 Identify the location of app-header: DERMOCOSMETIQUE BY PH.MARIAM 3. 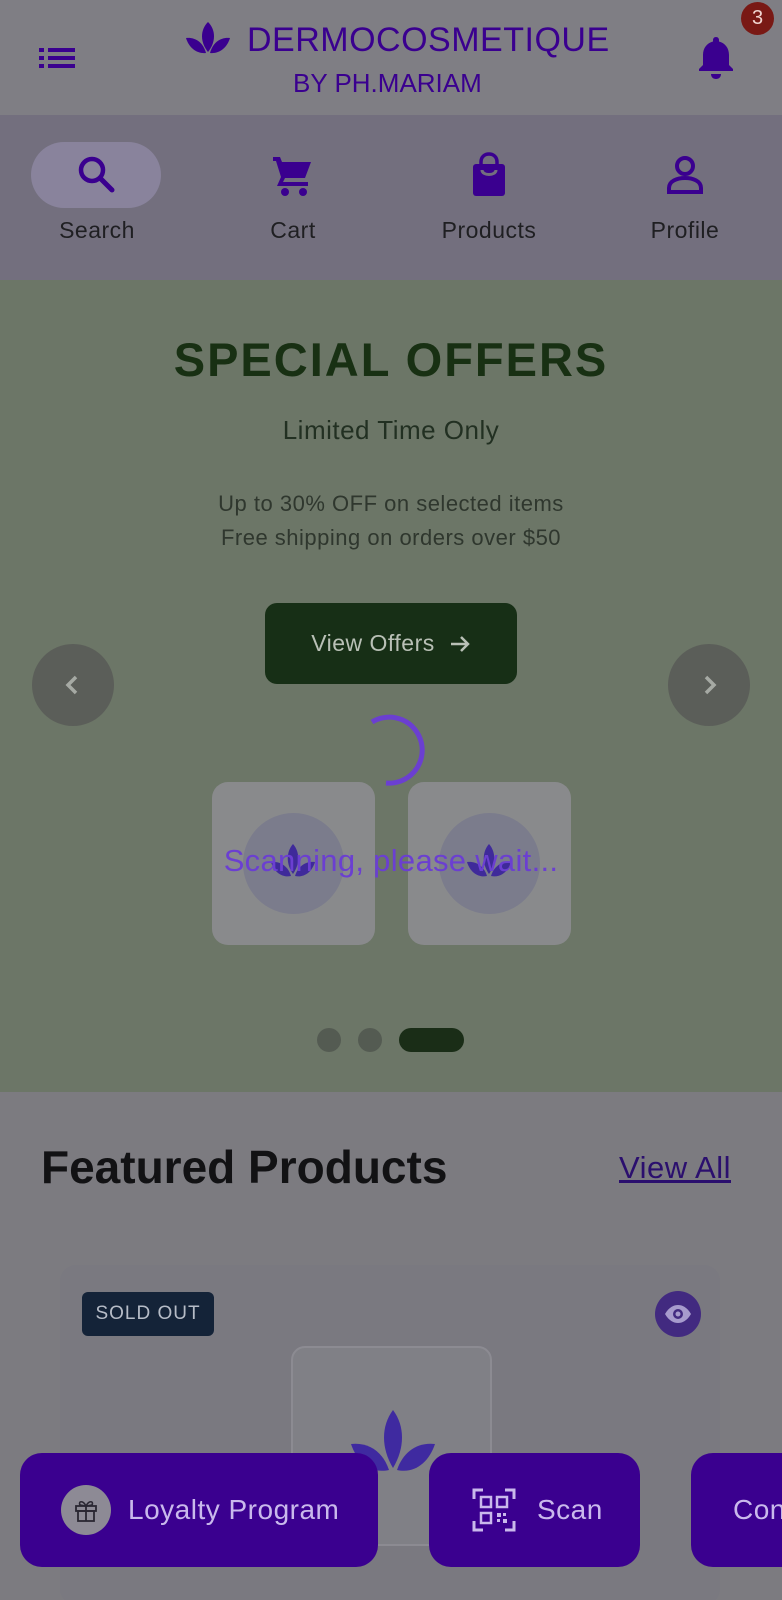
(391, 57).